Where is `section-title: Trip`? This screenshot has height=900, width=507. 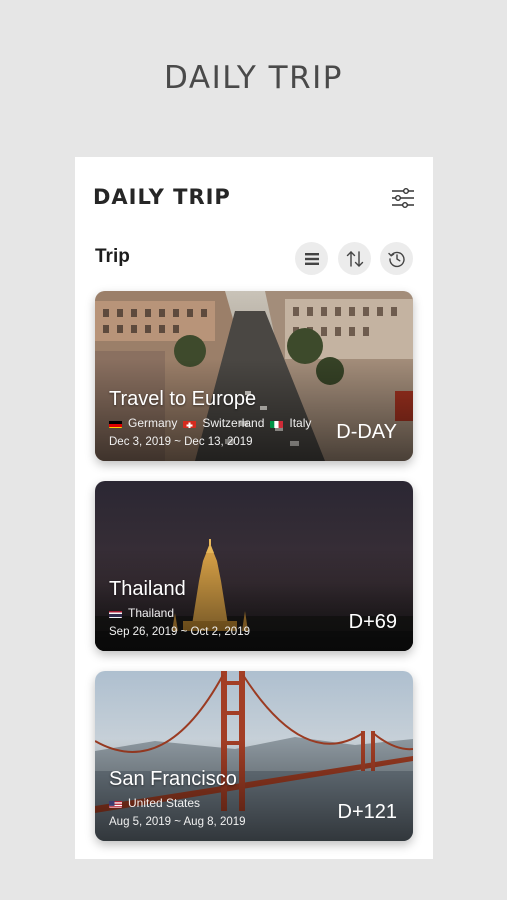
section-title: Trip is located at coordinates (112, 256).